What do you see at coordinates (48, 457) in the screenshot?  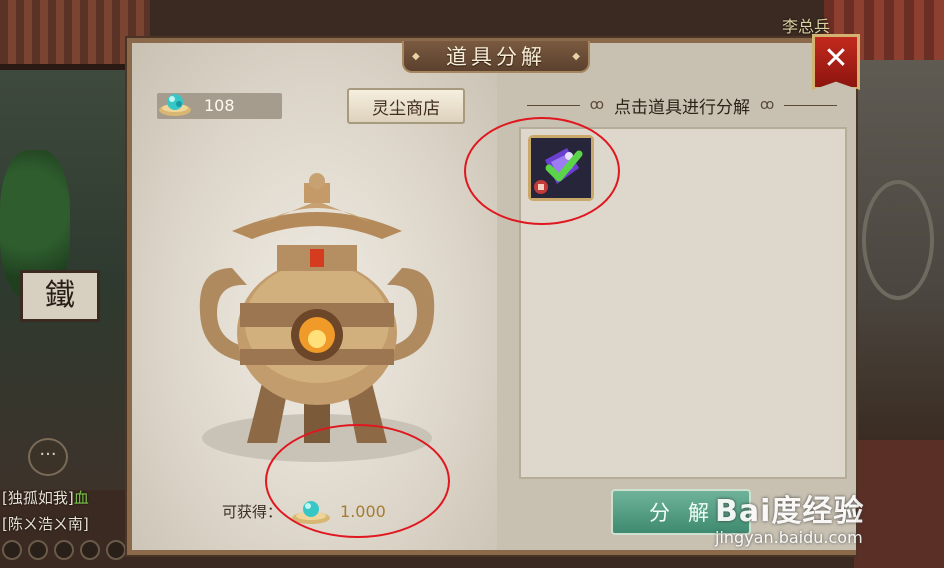 I see `chat-bubble-icon: ···` at bounding box center [48, 457].